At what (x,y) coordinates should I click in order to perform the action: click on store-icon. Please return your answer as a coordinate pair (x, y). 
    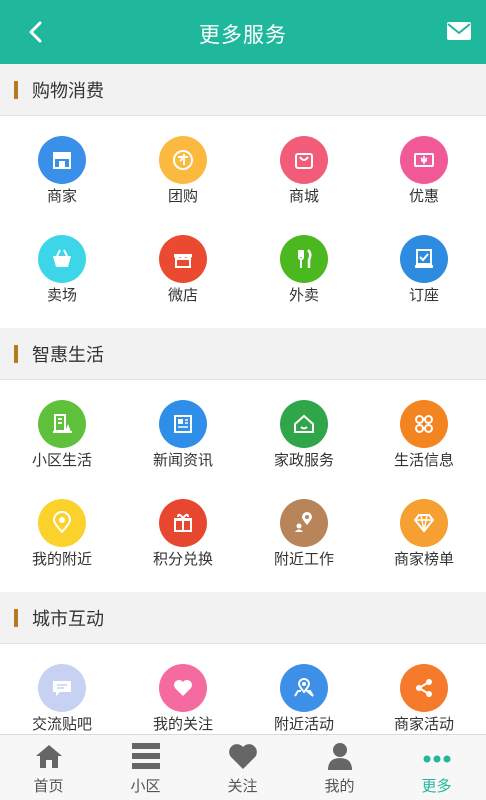
    Looking at the image, I should click on (62, 160).